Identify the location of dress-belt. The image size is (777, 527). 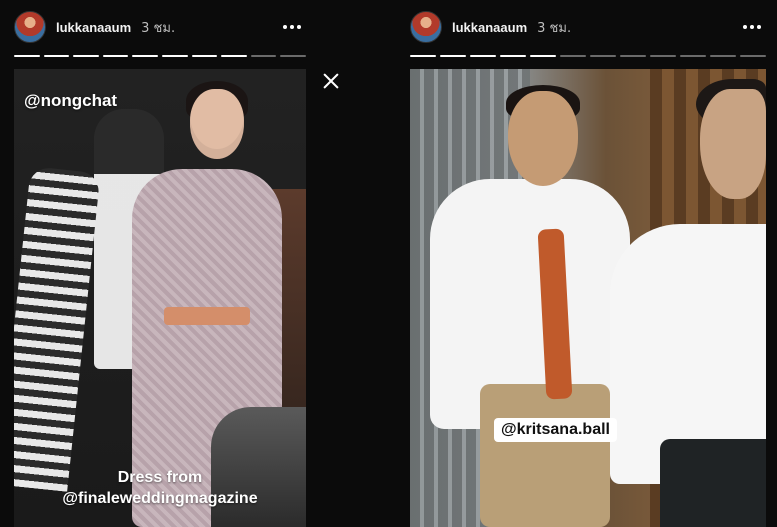
(207, 316).